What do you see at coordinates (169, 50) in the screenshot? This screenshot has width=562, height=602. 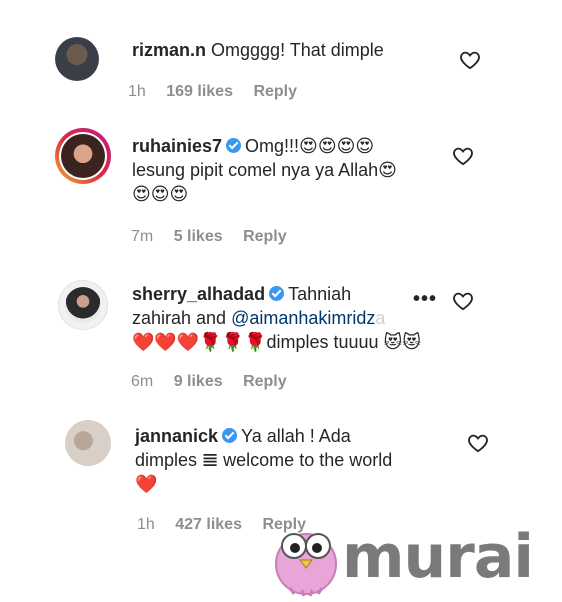 I see `username: rizman.n` at bounding box center [169, 50].